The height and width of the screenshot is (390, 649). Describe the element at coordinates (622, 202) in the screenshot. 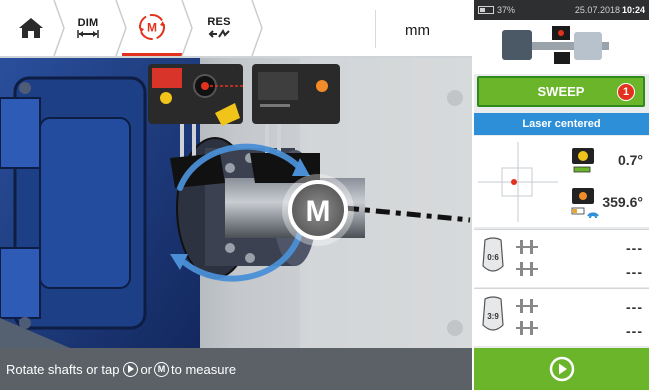

I see `sensor-angle-reading: 359.6°` at that location.